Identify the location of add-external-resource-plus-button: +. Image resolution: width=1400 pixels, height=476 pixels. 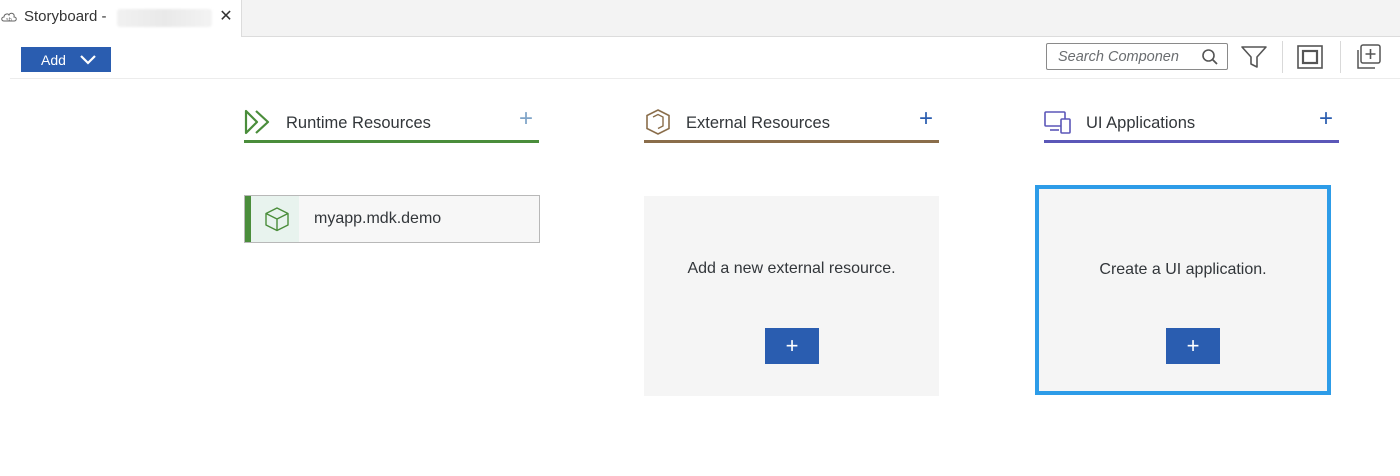
(792, 346).